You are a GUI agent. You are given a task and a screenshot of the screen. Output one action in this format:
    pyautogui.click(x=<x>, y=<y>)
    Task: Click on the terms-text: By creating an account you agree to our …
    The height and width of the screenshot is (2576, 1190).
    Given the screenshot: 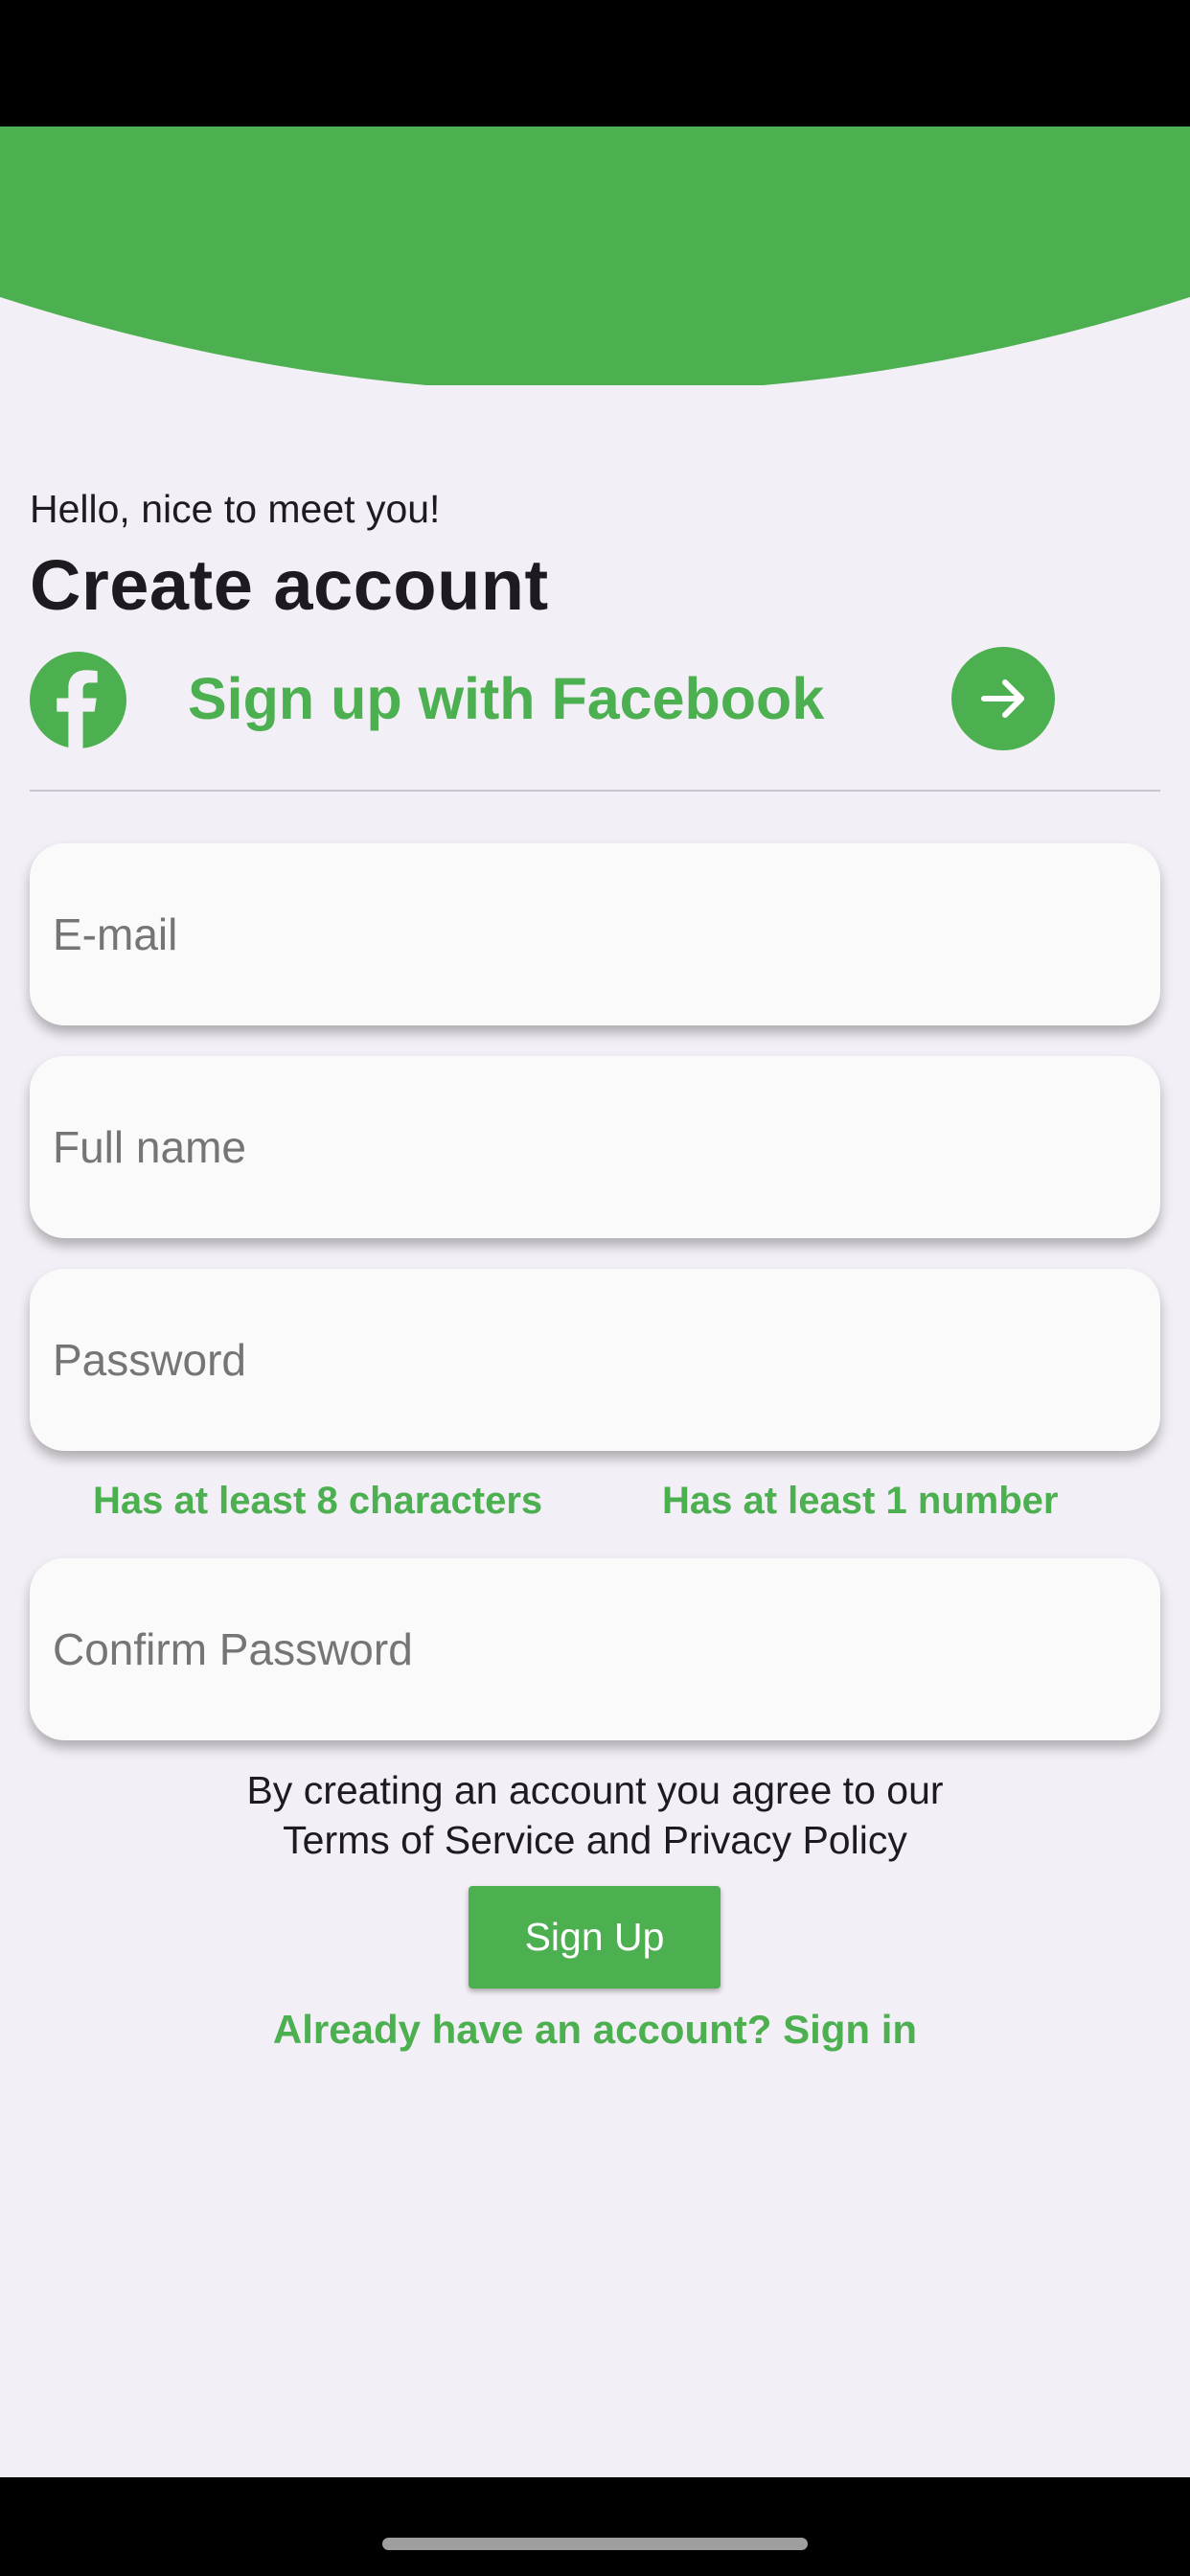 What is the action you would take?
    pyautogui.click(x=595, y=1815)
    